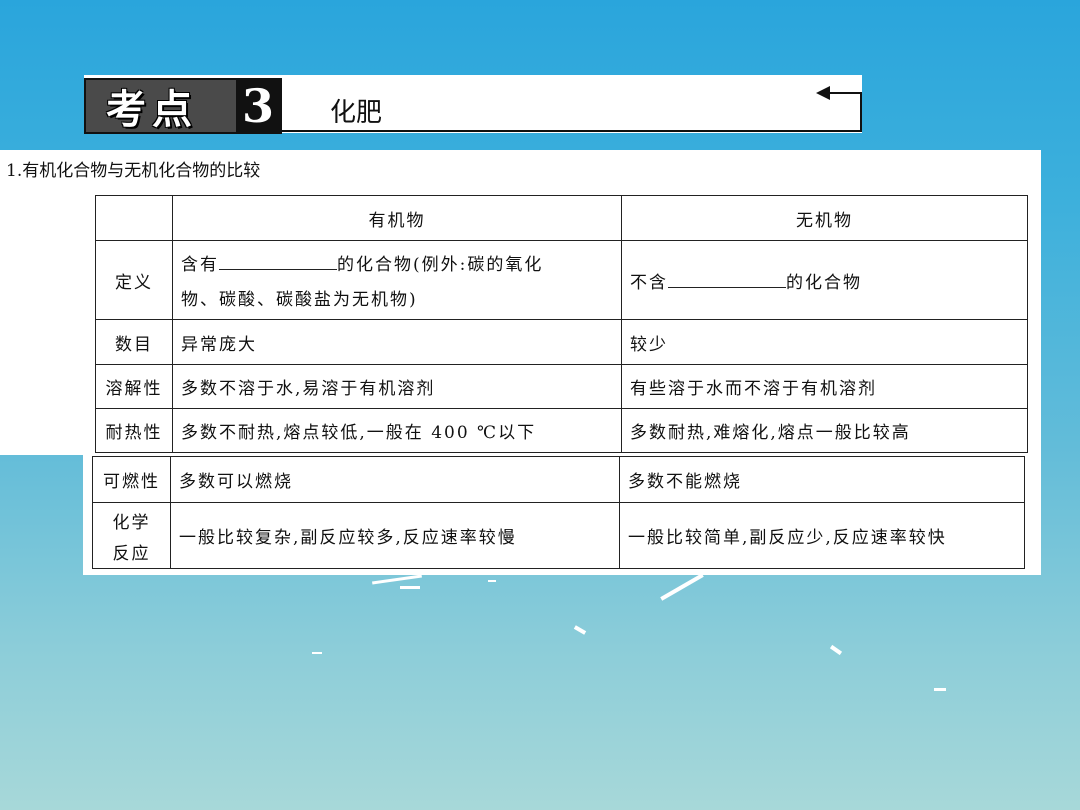 The width and height of the screenshot is (1080, 810). Describe the element at coordinates (133, 171) in the screenshot. I see `section-subtitle: 1.有机化合物与无机化合物的比较` at that location.